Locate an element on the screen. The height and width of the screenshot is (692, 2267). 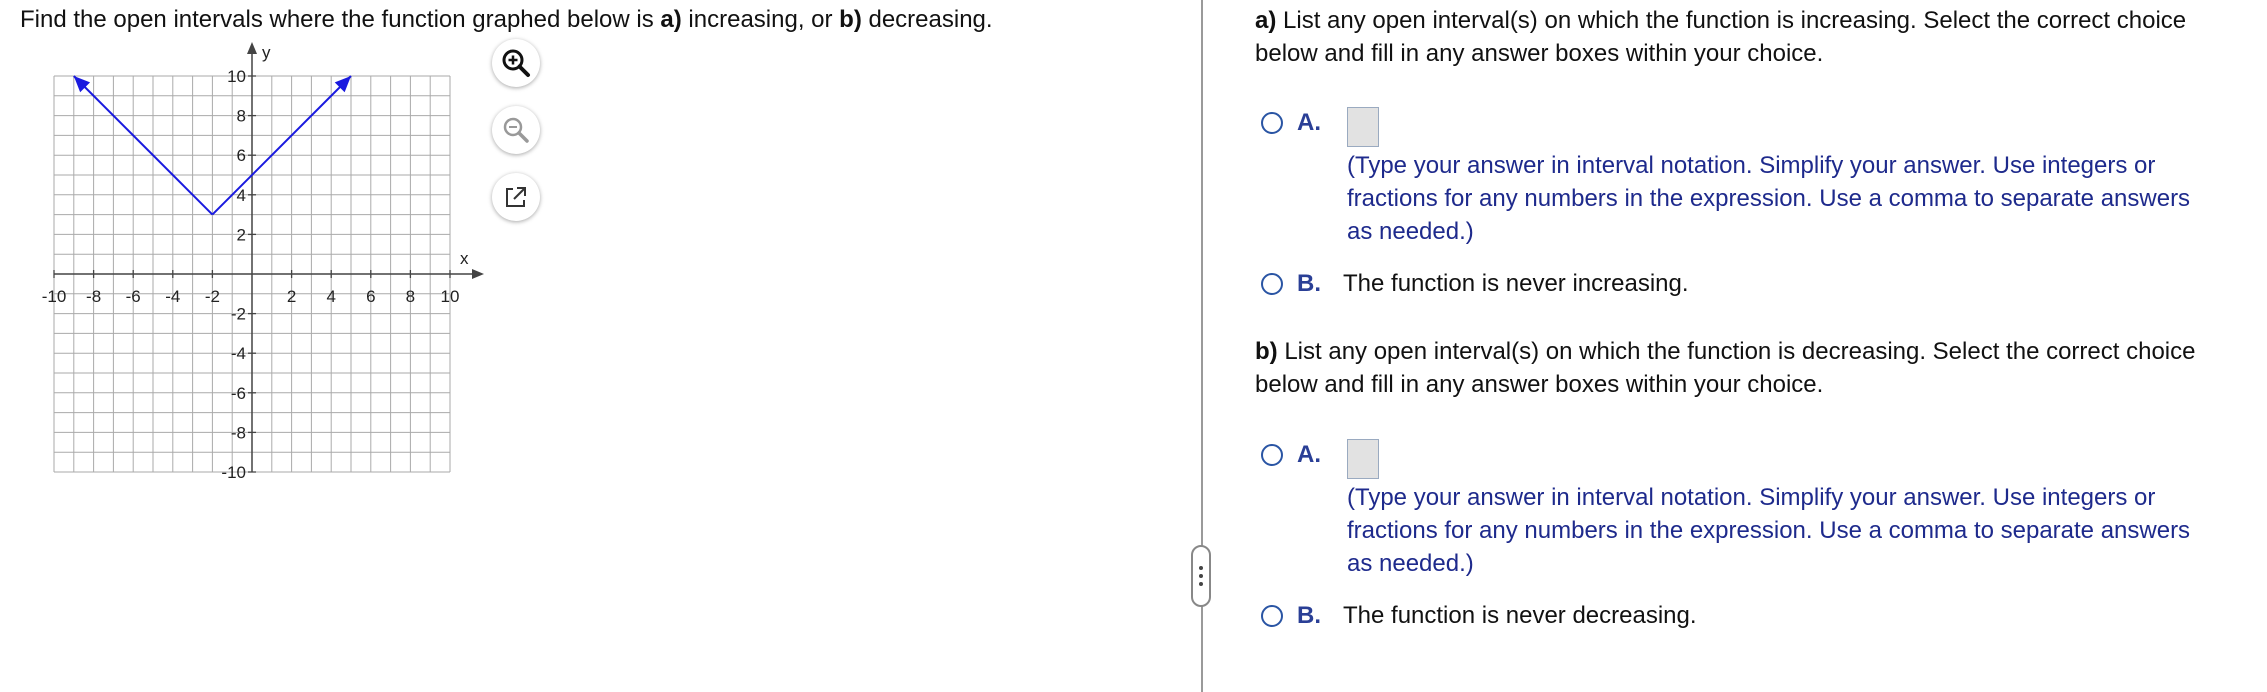
function-graph: x y -10 -8 -6 -4 -2 2 4 6 8 10 10 8 6 4 2 -2 -4 -6 -8 -10 is located at coordinates (265, 260).